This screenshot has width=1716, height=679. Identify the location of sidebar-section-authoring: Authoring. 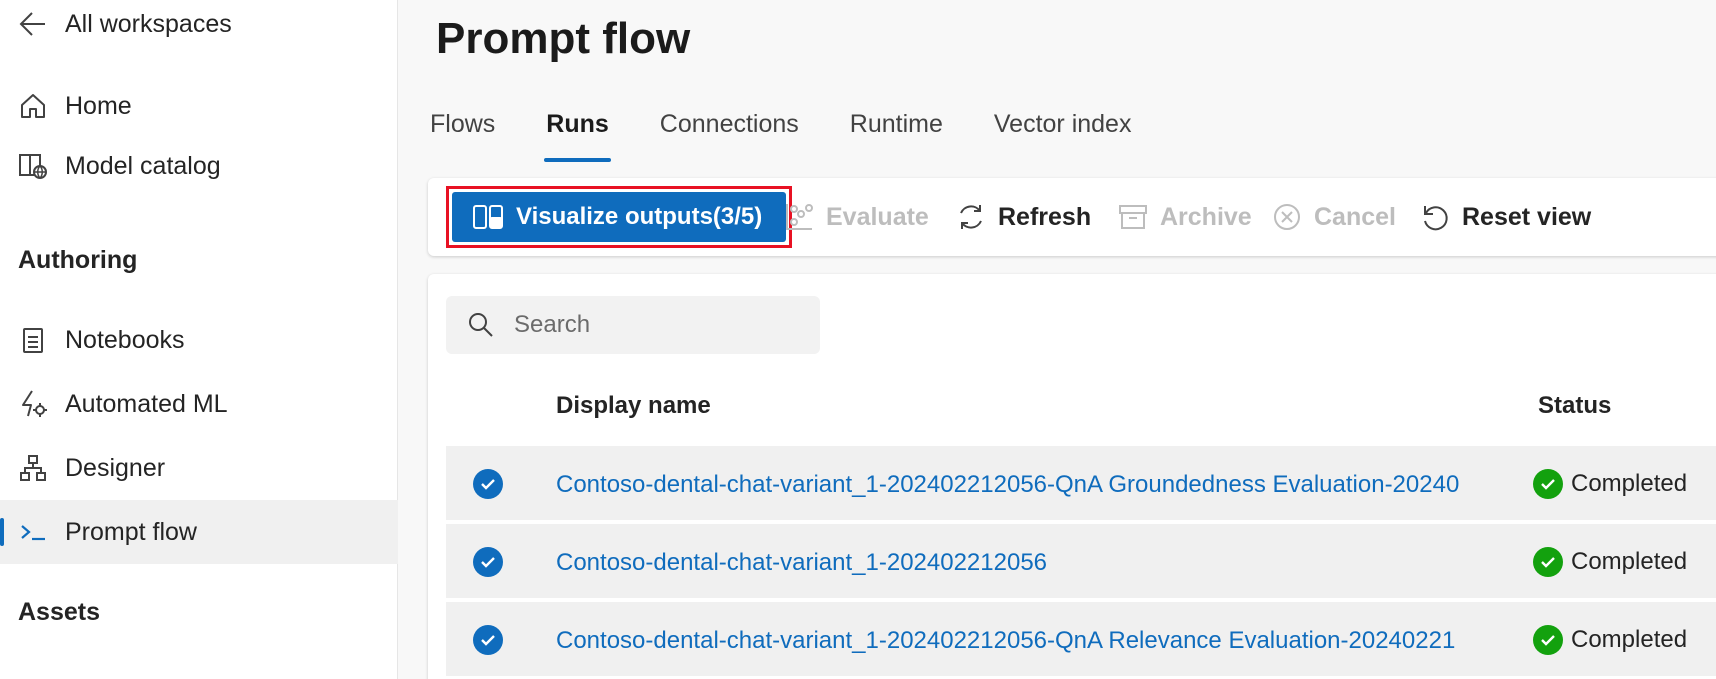
(78, 260).